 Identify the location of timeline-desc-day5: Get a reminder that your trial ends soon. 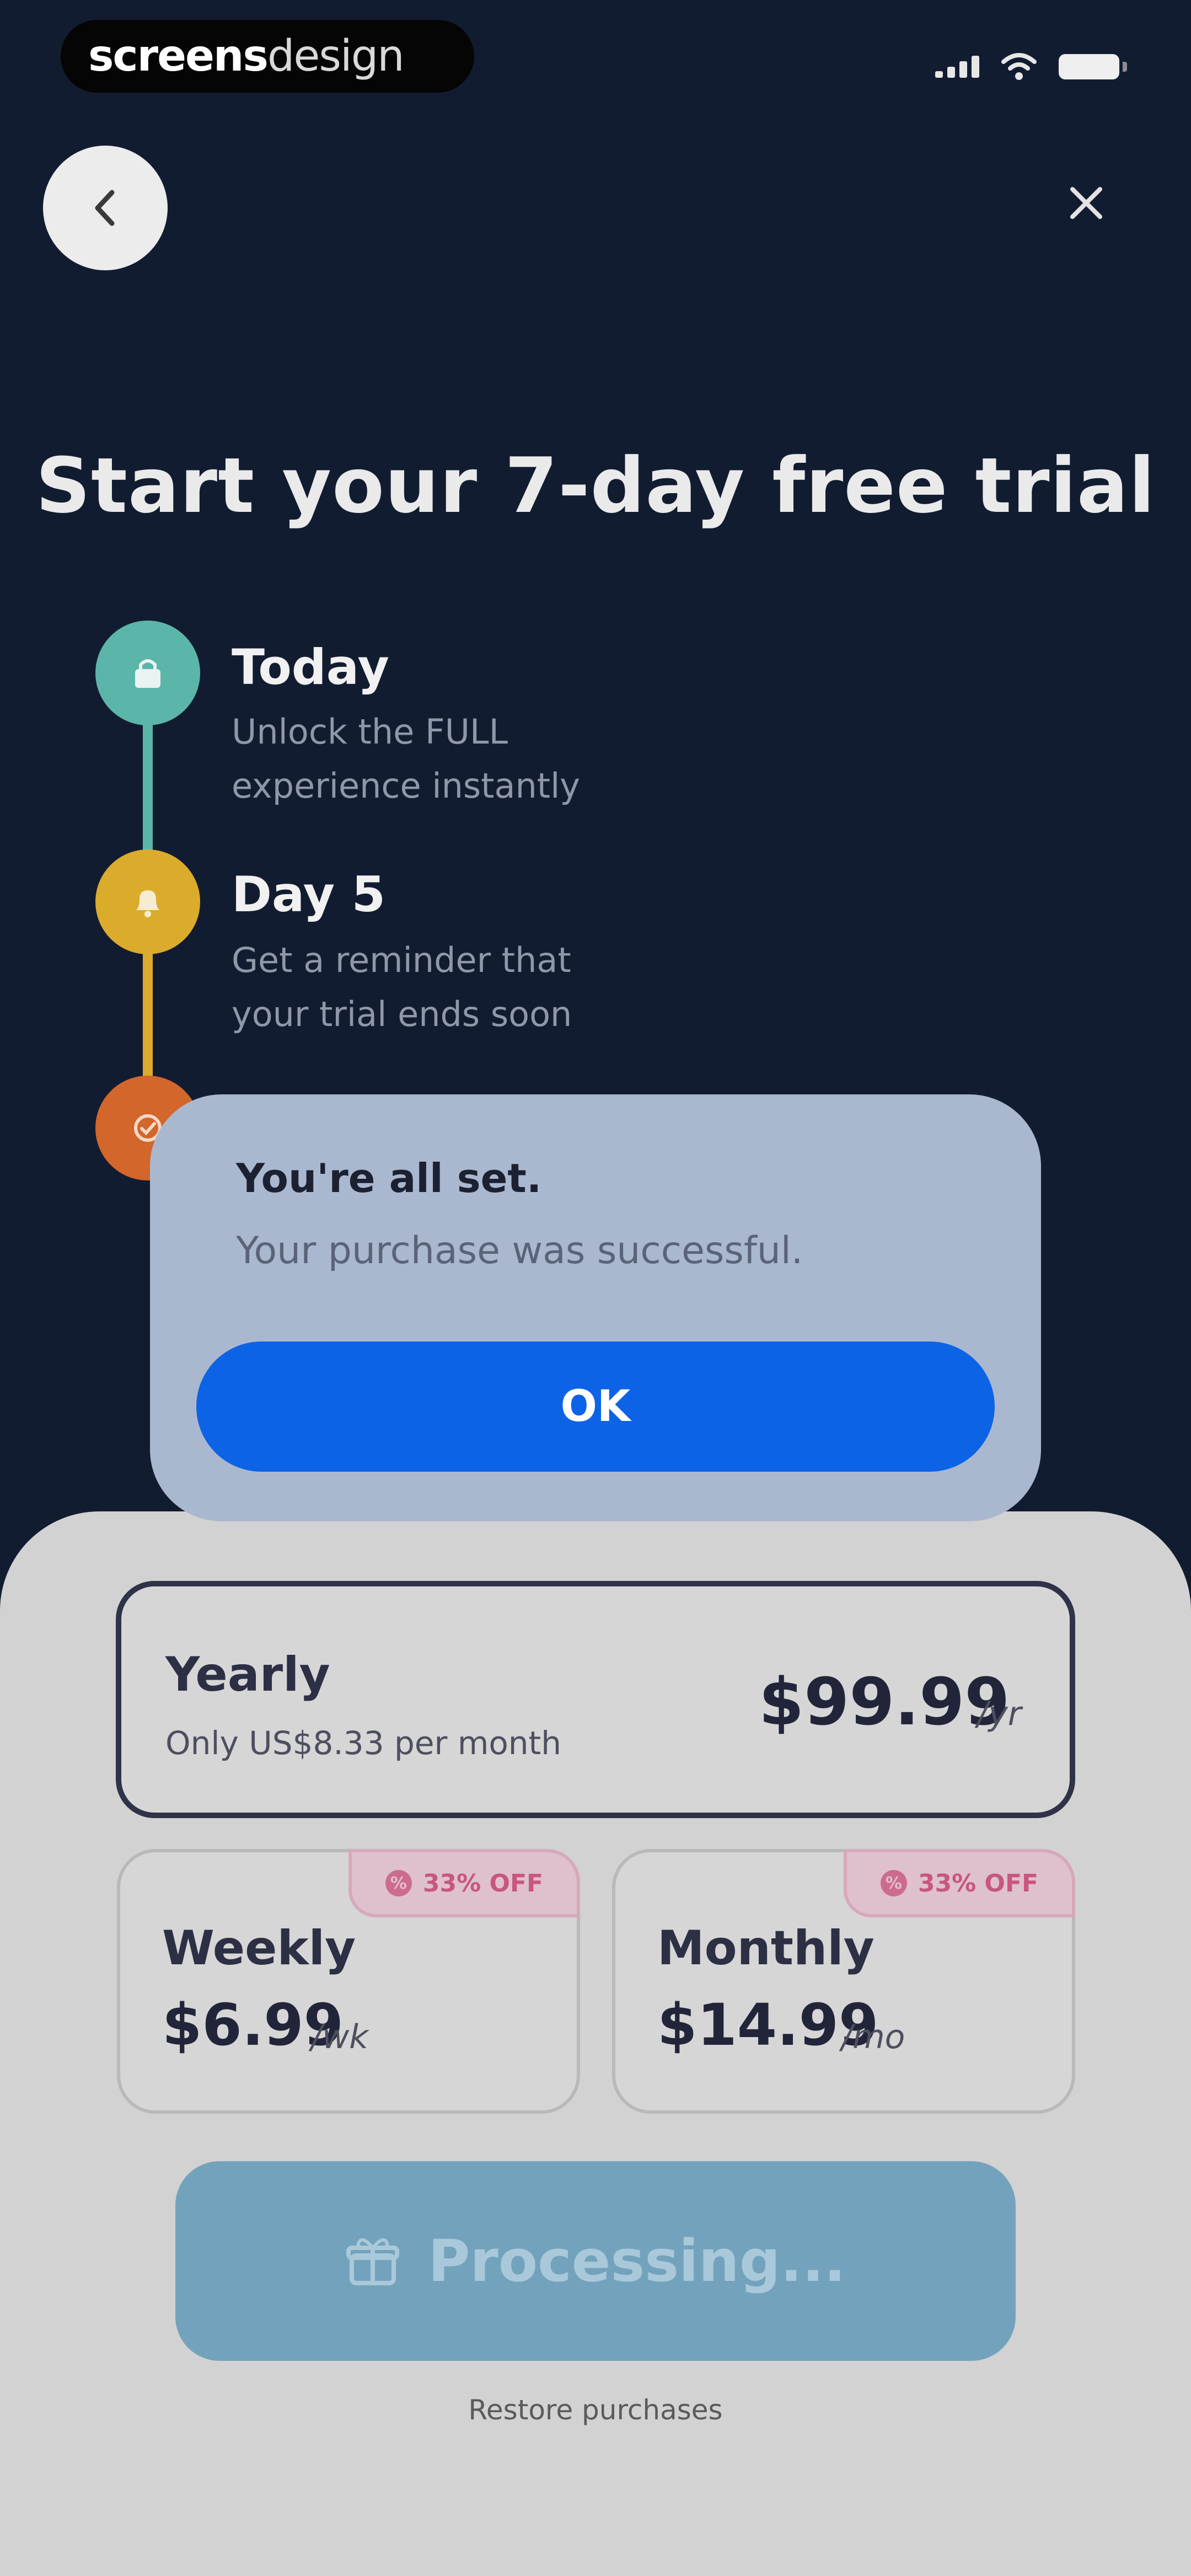
(507, 987).